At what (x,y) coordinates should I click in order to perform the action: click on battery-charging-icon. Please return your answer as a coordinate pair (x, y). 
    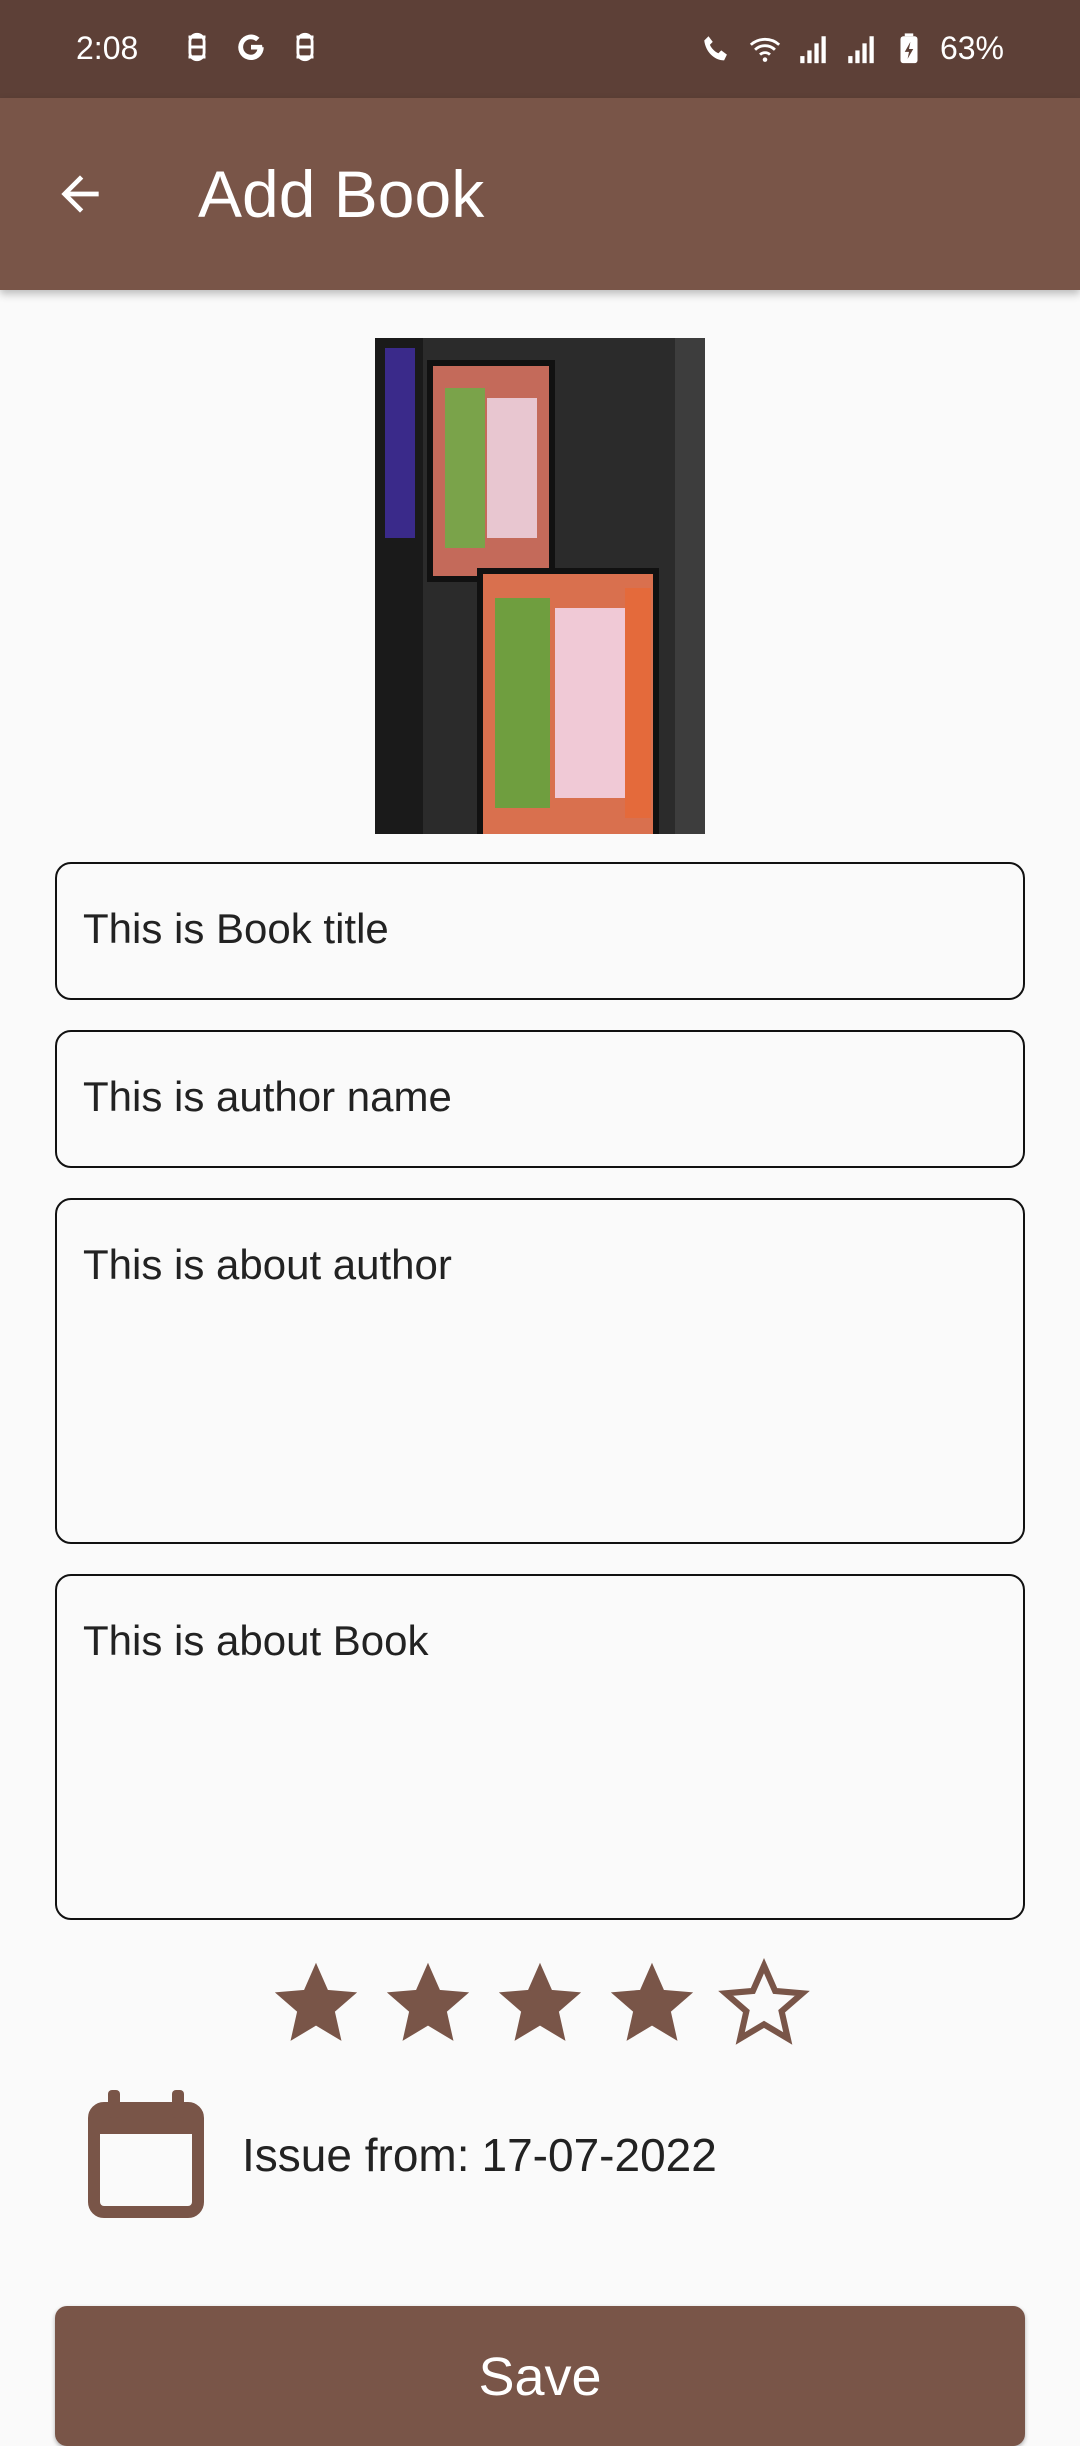
    Looking at the image, I should click on (909, 47).